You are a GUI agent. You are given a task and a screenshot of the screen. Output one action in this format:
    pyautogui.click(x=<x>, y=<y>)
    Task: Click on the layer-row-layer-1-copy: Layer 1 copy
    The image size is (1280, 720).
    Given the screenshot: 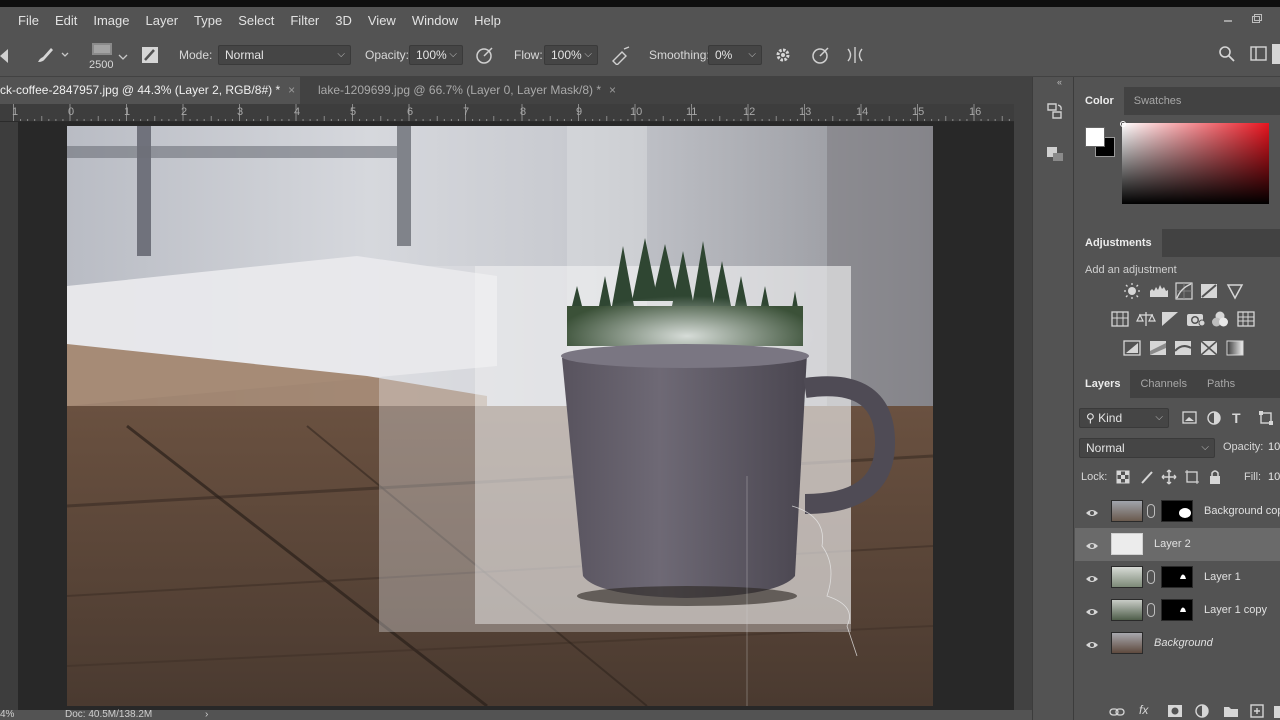 What is the action you would take?
    pyautogui.click(x=1177, y=610)
    